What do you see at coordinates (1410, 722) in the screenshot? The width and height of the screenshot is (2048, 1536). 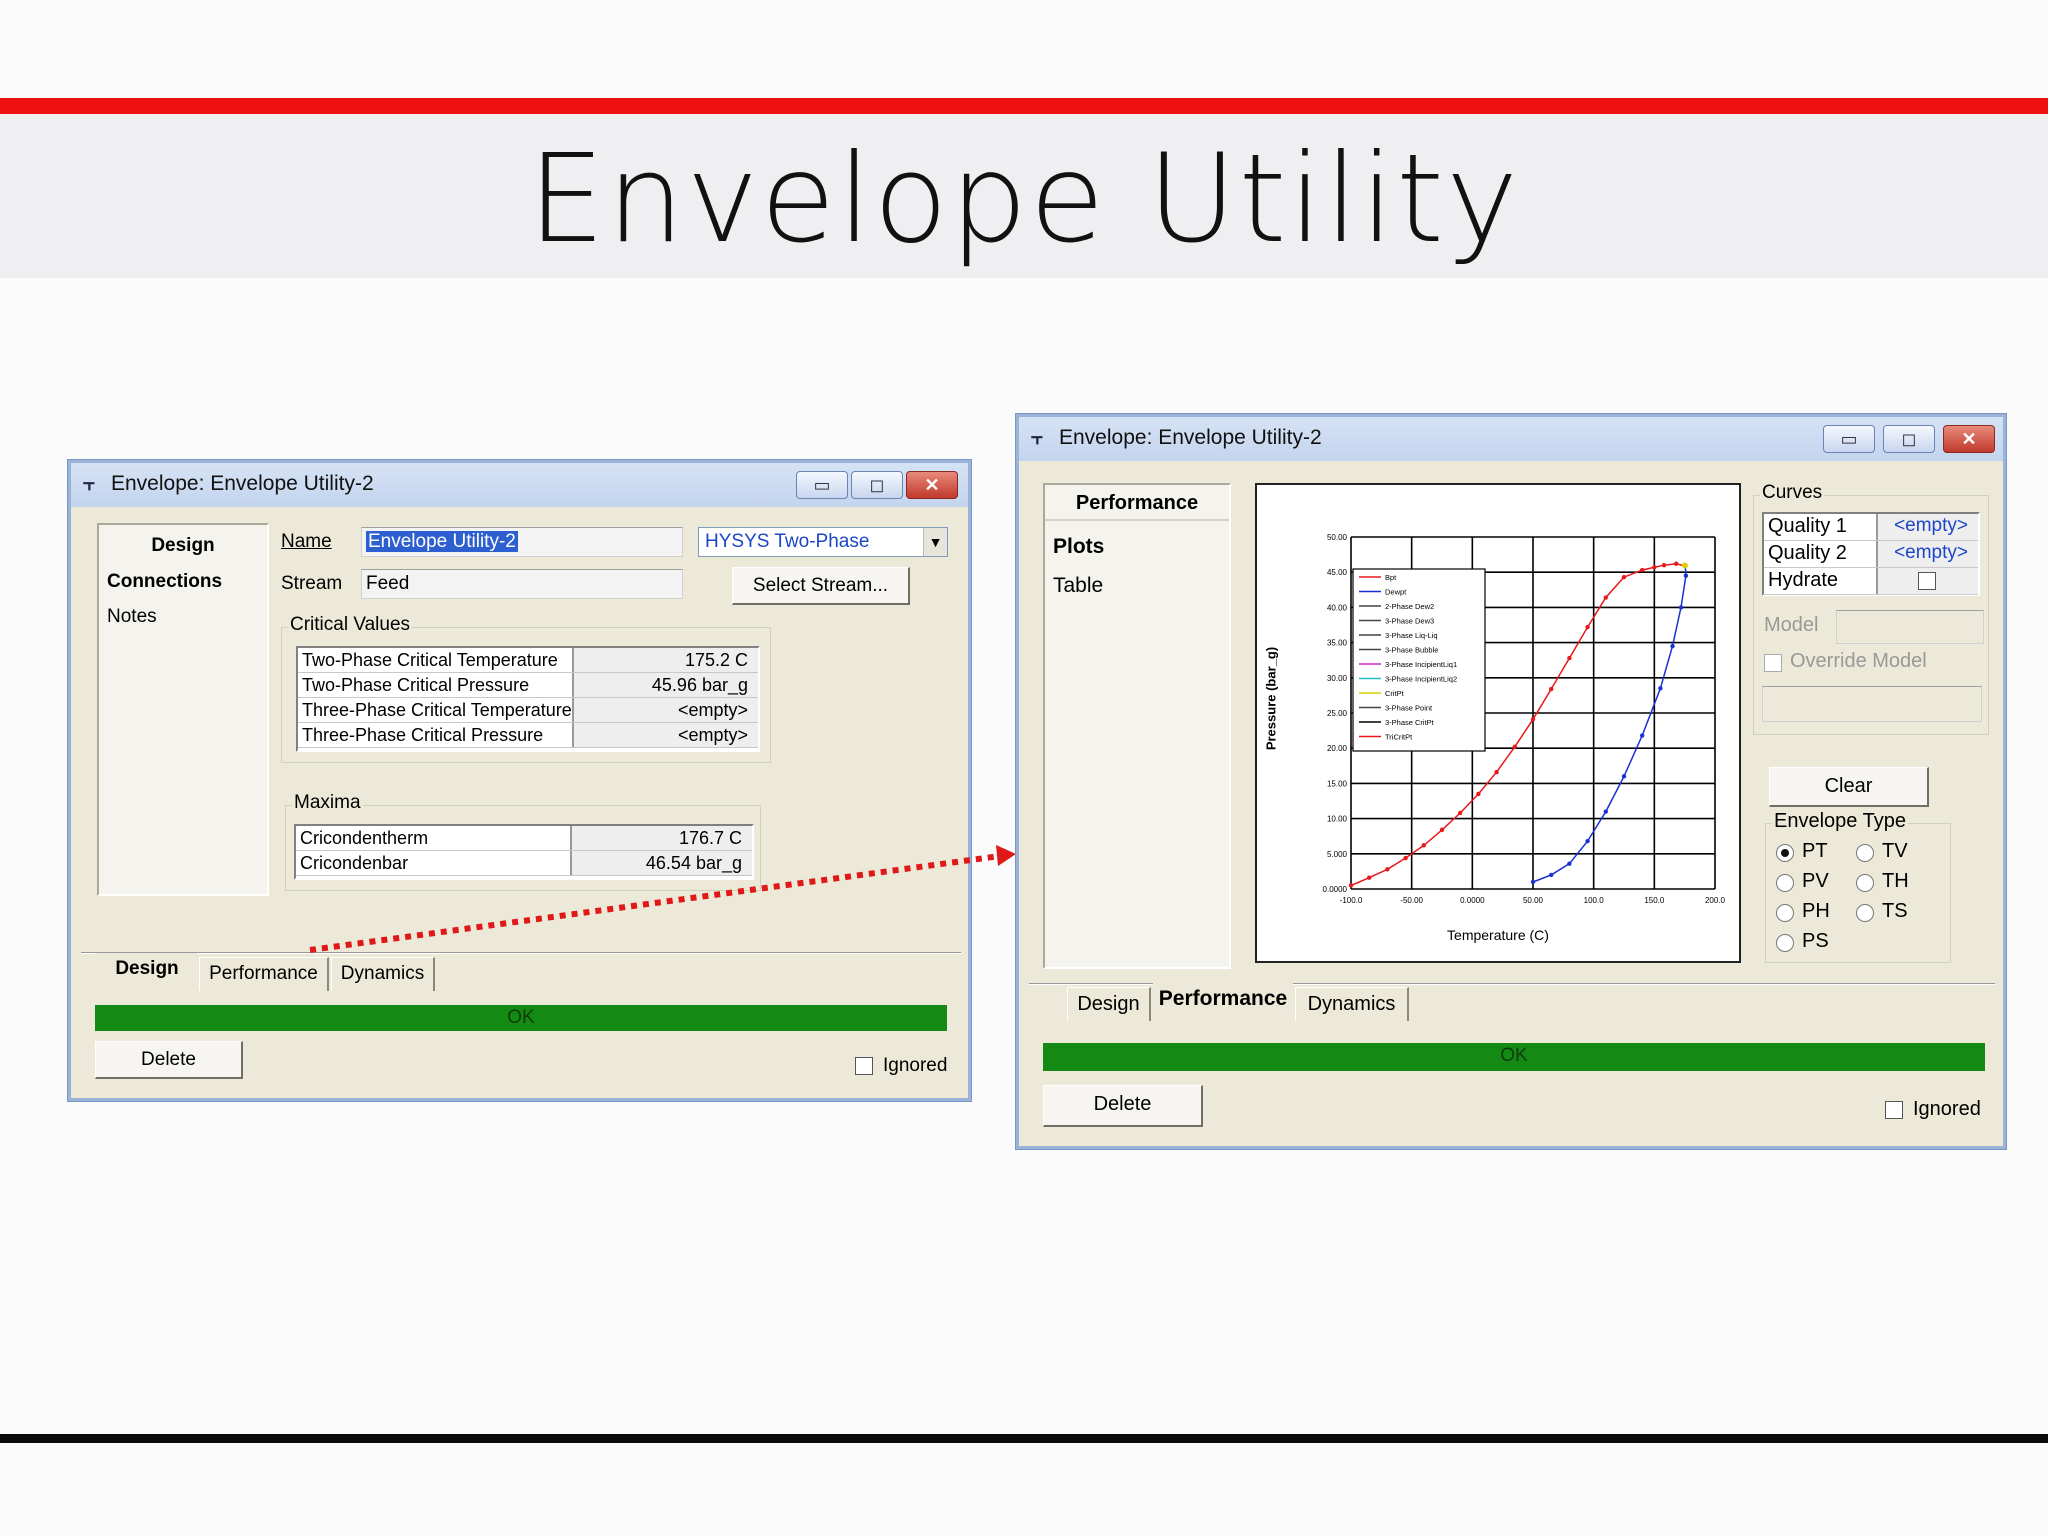 I see `legend-label: 3-Phase CritPt` at bounding box center [1410, 722].